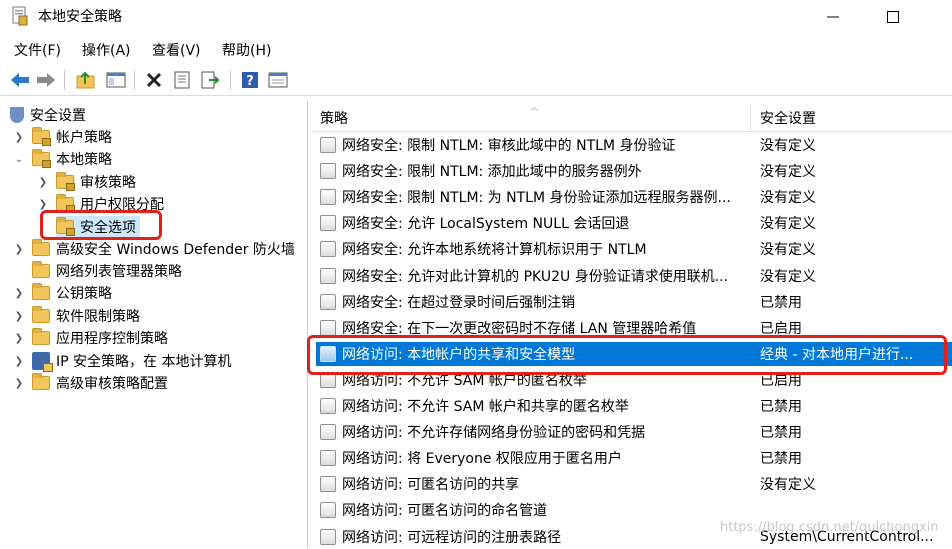 This screenshot has height=549, width=952. Describe the element at coordinates (634, 302) in the screenshot. I see `policy-row: 网络安全: 在超过登录时间后强制注销 已禁用` at that location.